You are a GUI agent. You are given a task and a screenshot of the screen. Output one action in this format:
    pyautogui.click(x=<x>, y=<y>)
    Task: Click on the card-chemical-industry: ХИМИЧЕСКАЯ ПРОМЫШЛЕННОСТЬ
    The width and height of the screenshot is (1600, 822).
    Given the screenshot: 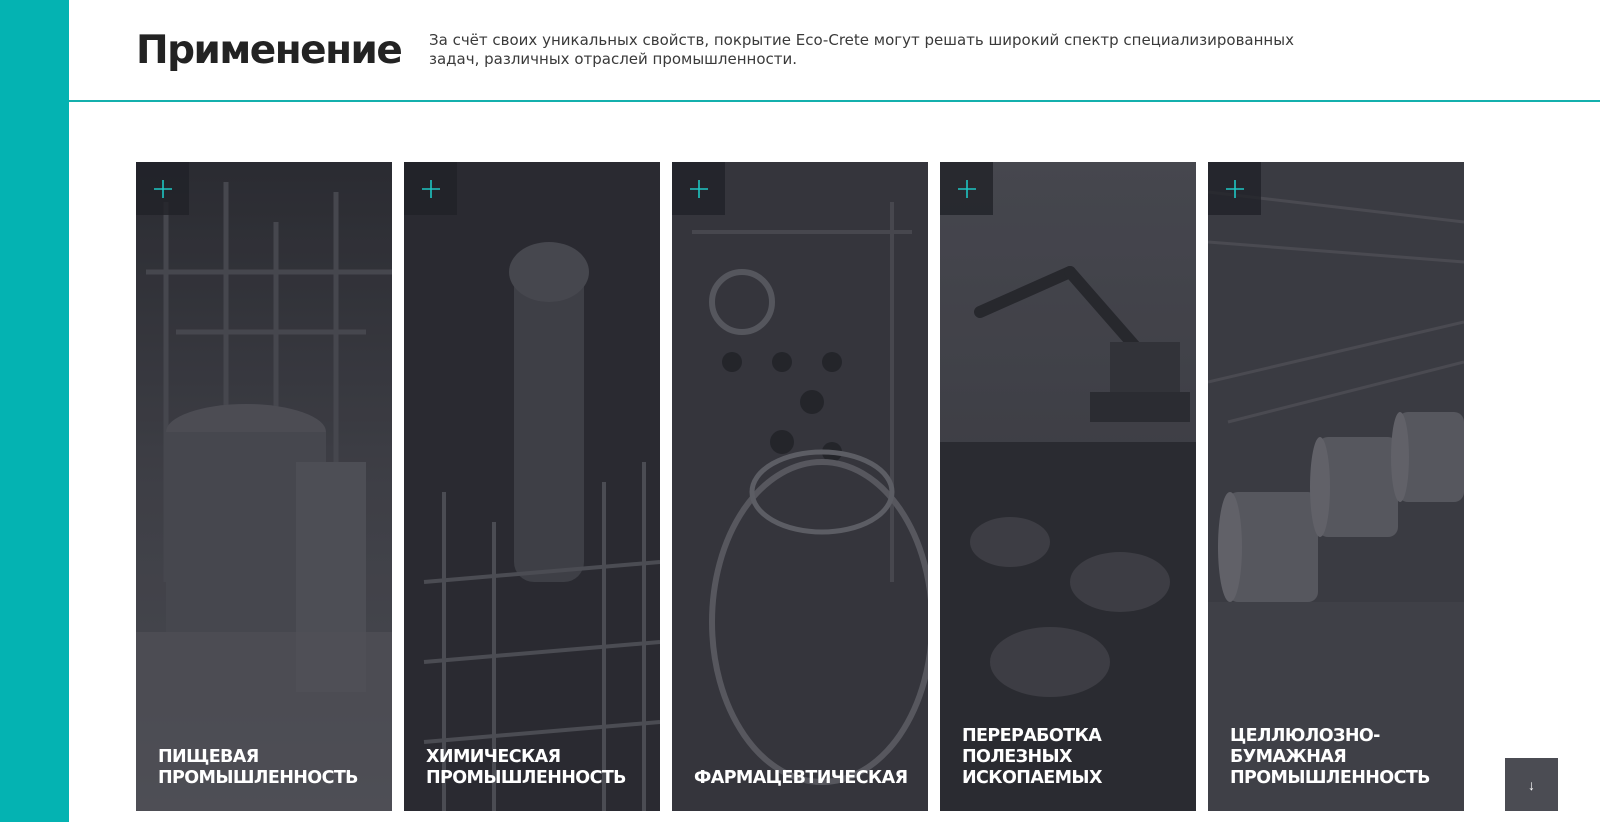 What is the action you would take?
    pyautogui.click(x=532, y=486)
    